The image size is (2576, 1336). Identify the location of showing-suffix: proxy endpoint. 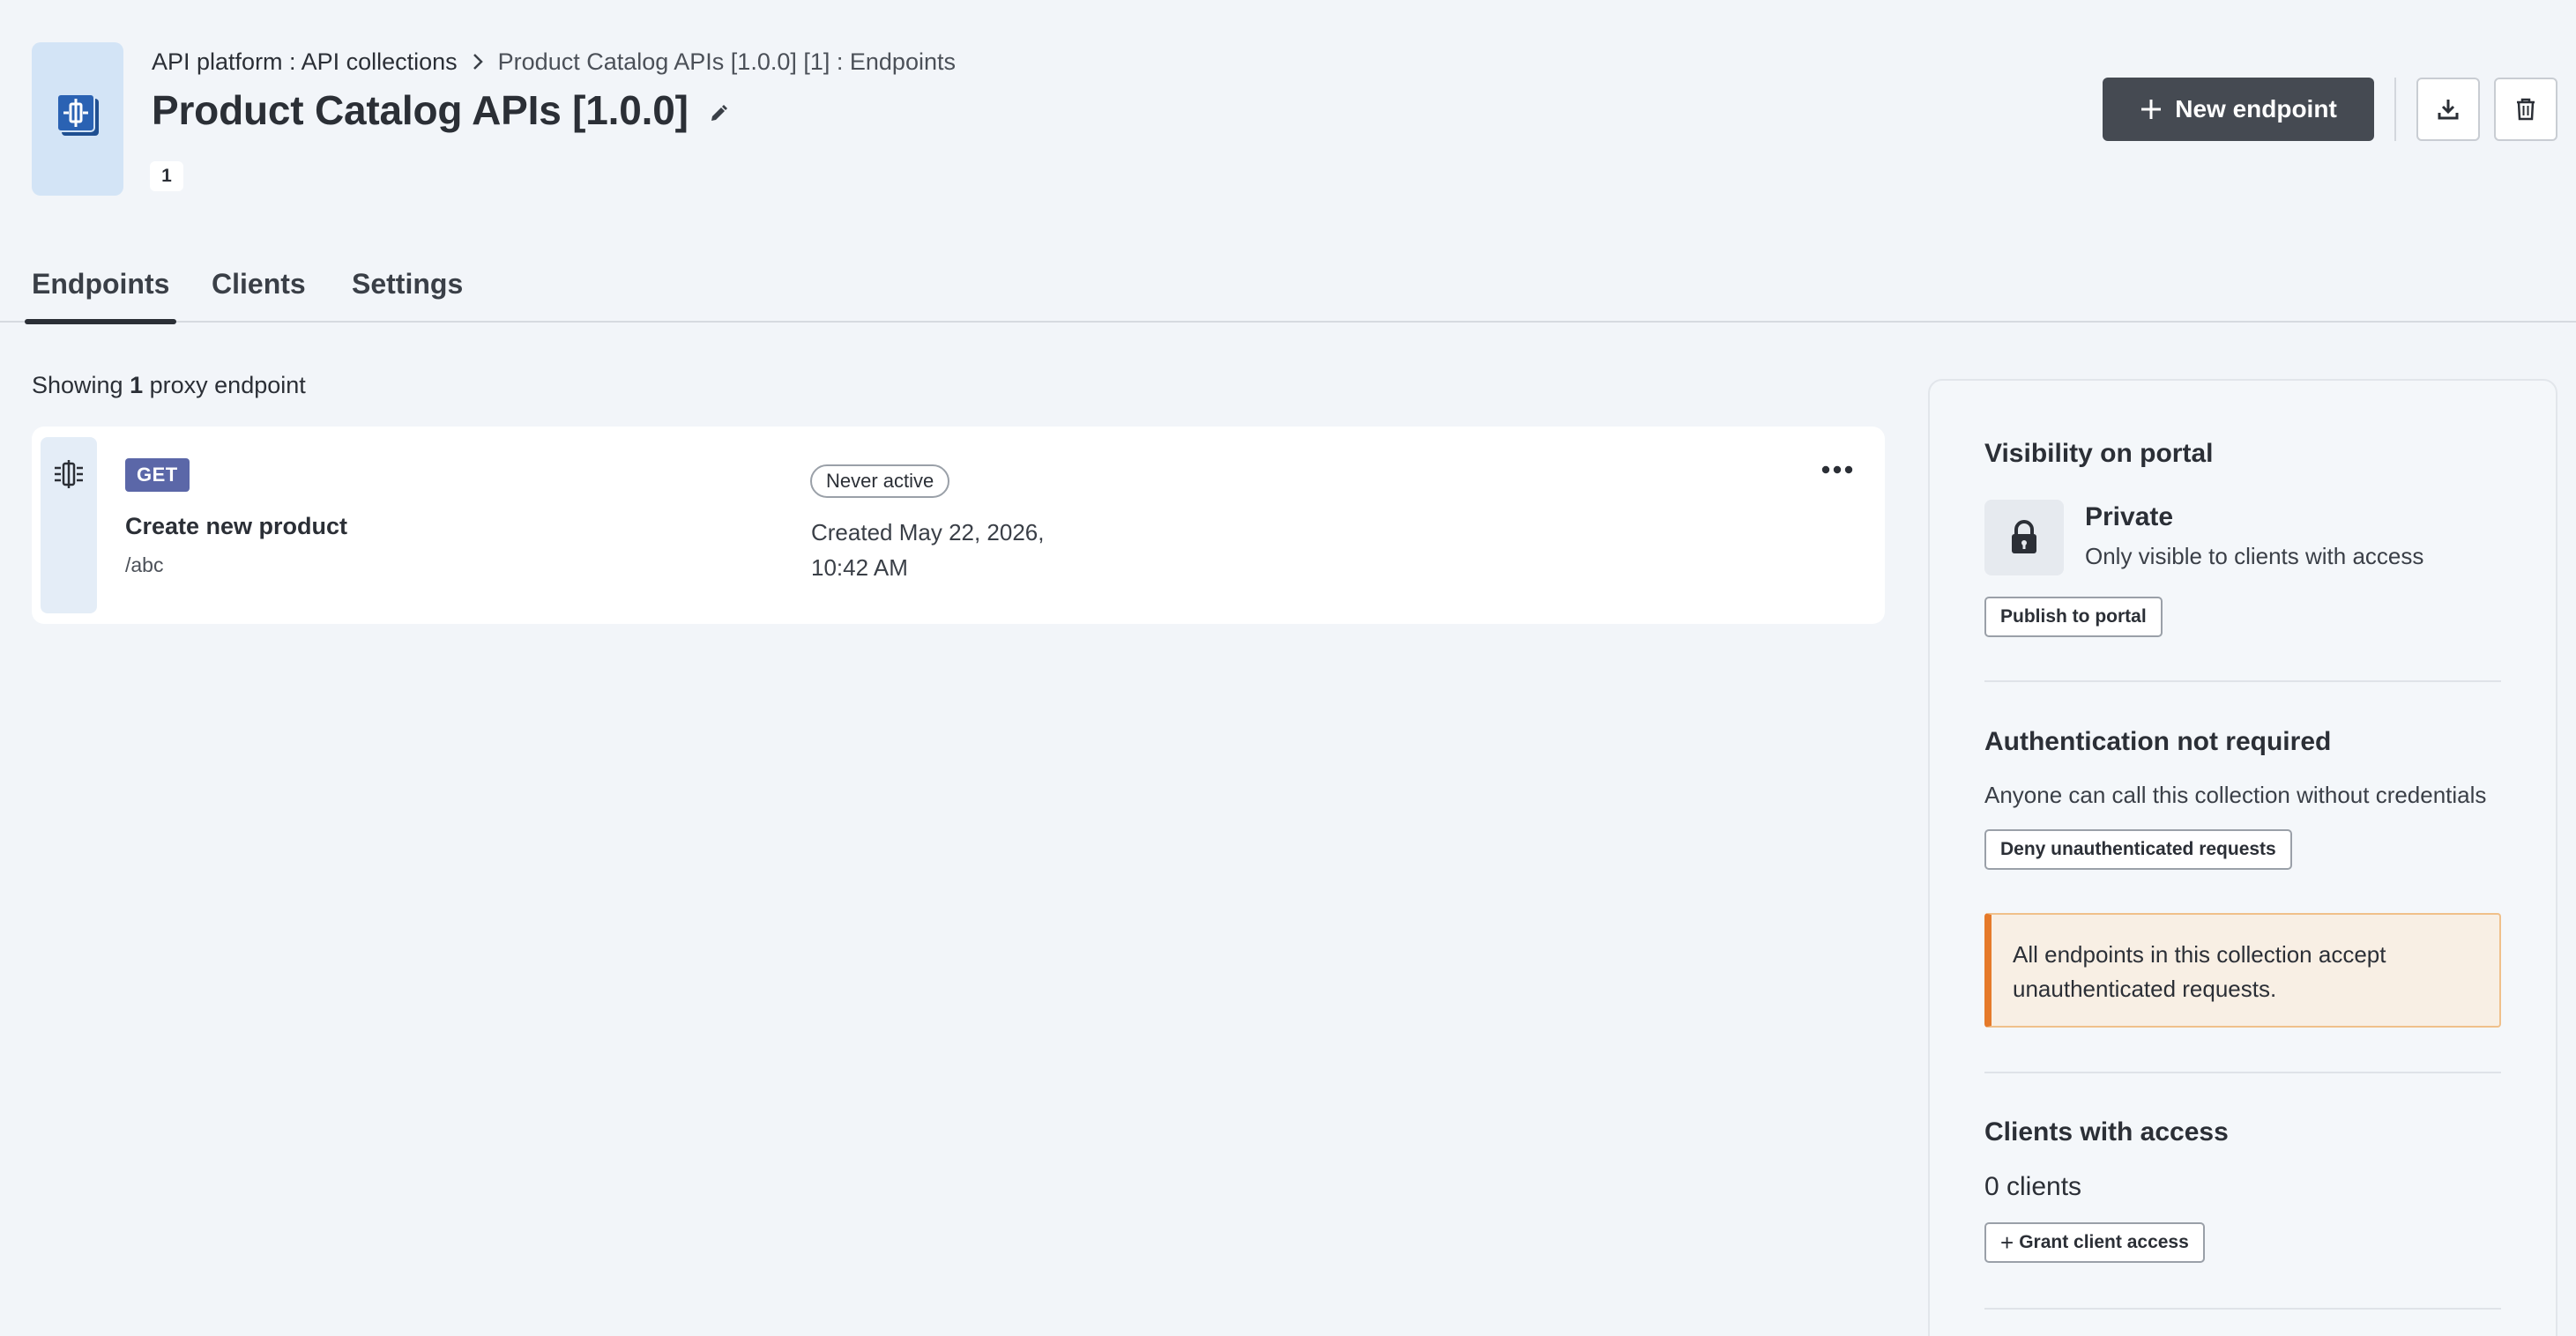
(227, 385).